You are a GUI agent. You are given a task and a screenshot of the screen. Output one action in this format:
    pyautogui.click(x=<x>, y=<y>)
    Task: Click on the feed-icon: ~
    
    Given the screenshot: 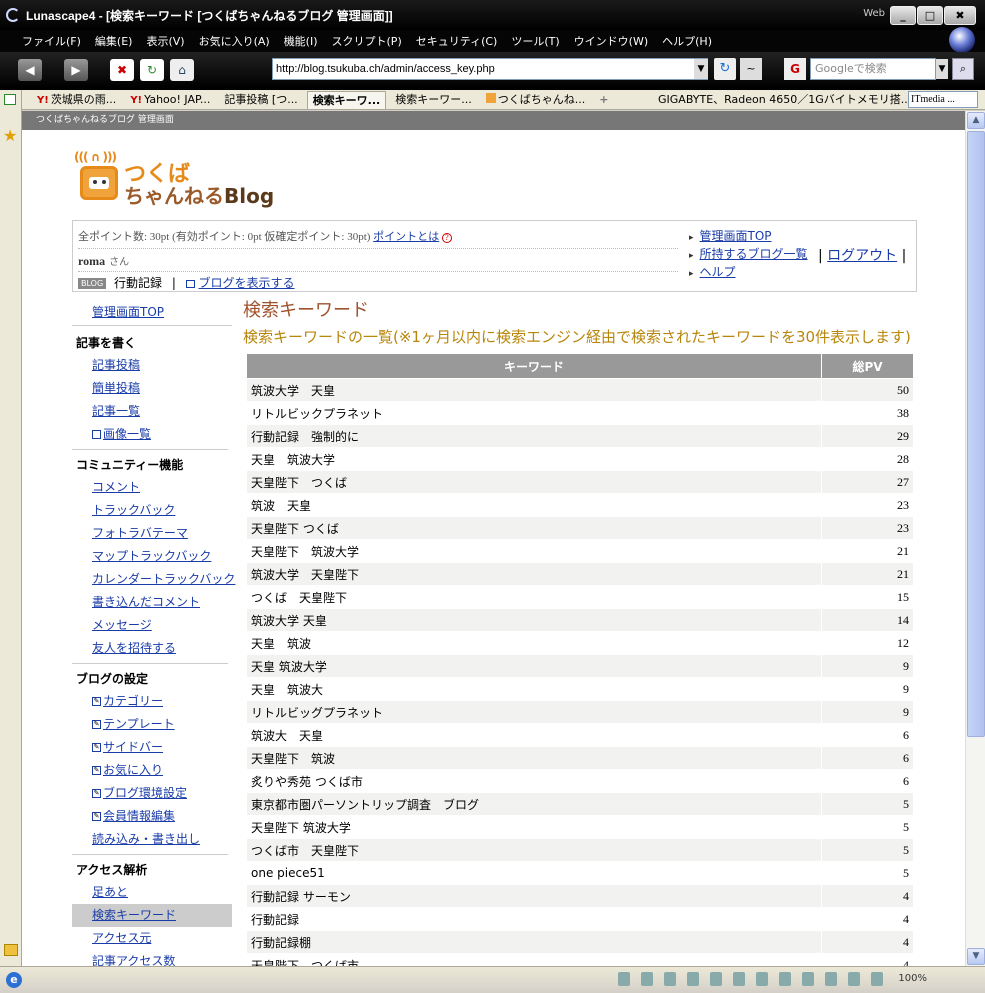 What is the action you would take?
    pyautogui.click(x=751, y=69)
    